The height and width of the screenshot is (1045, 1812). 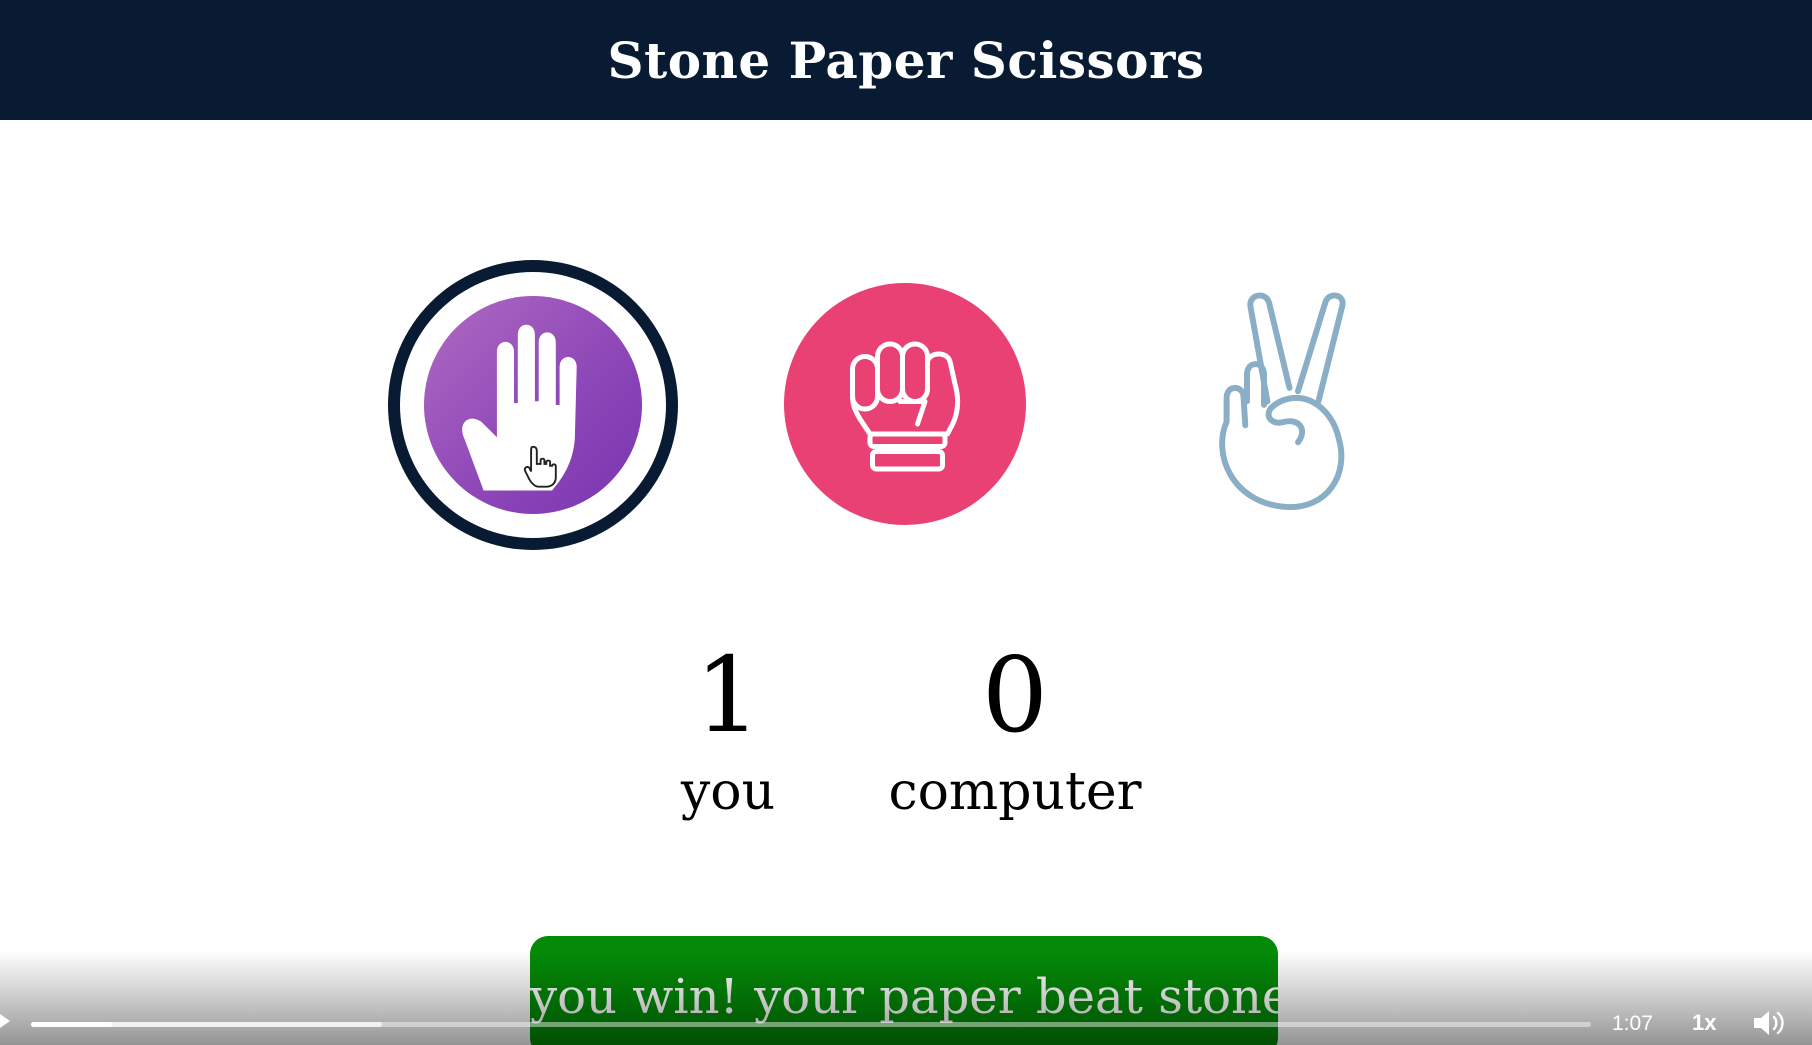 I want to click on scissors-choice, so click(x=1281, y=404).